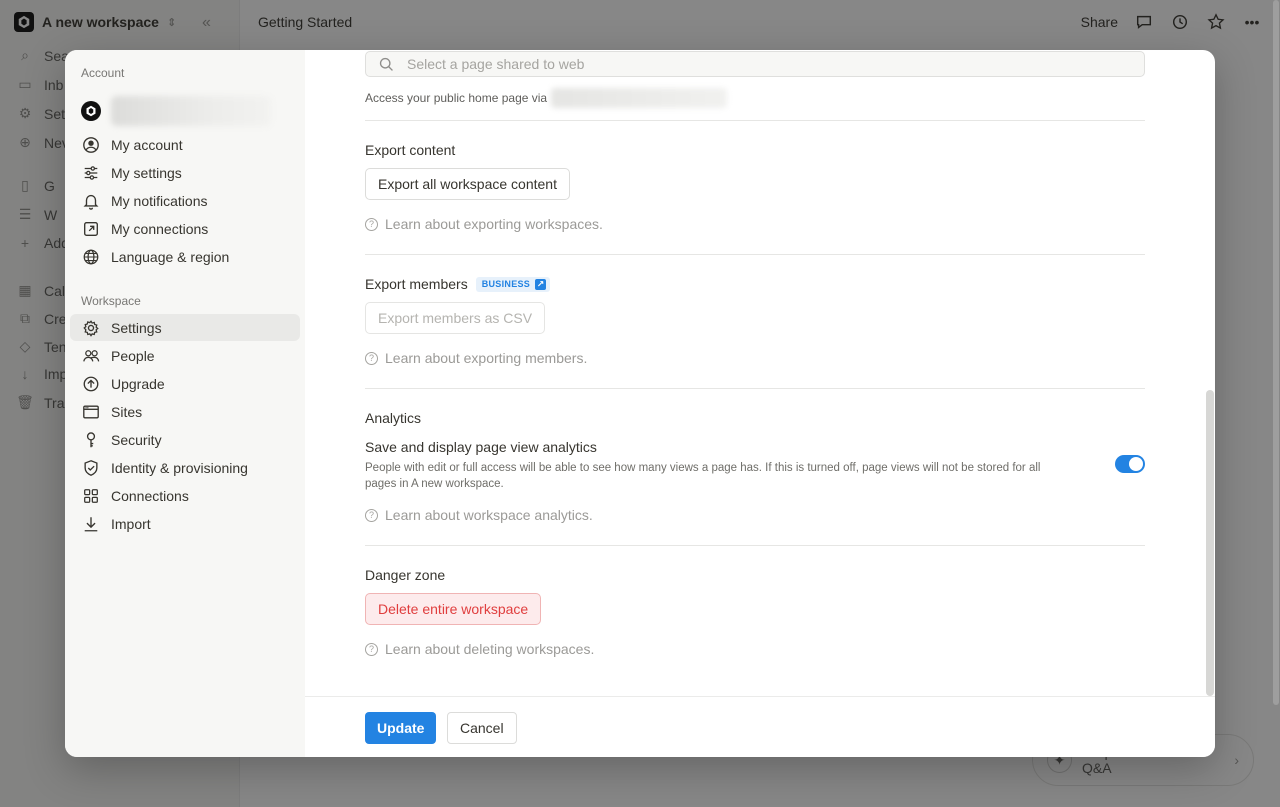  I want to click on account-profile, so click(176, 111).